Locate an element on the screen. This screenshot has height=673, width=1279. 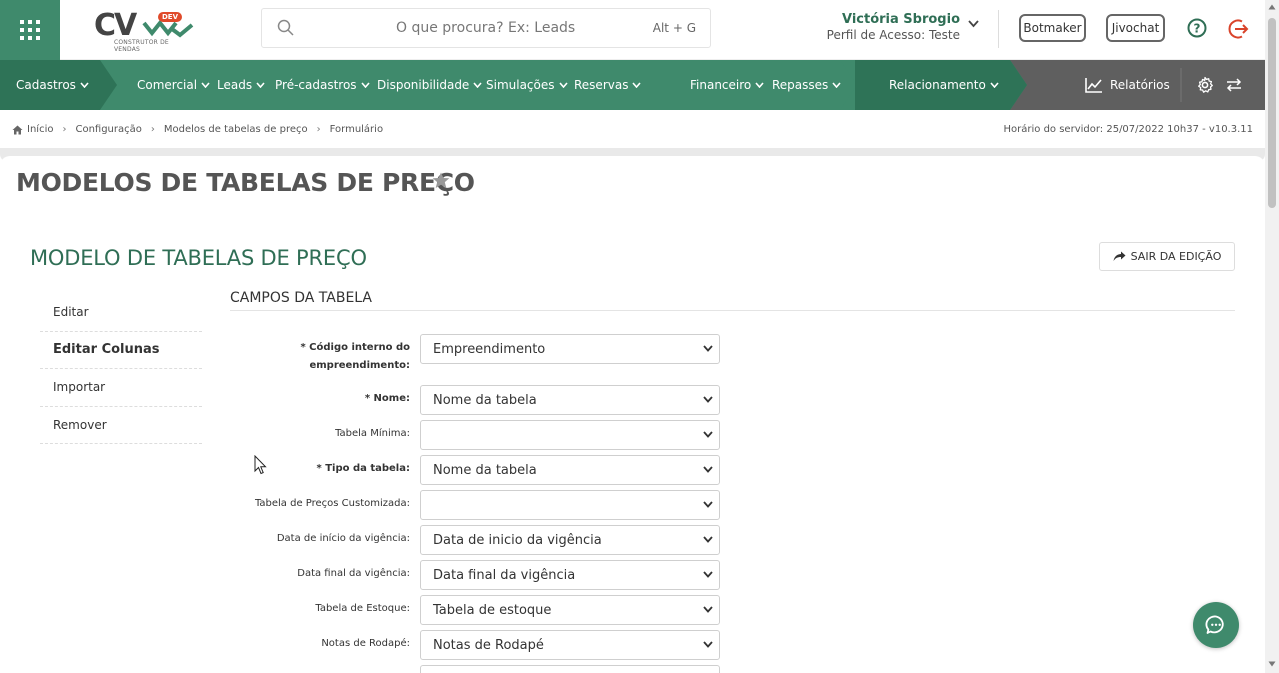
select-value: Empreendimento is located at coordinates (489, 349).